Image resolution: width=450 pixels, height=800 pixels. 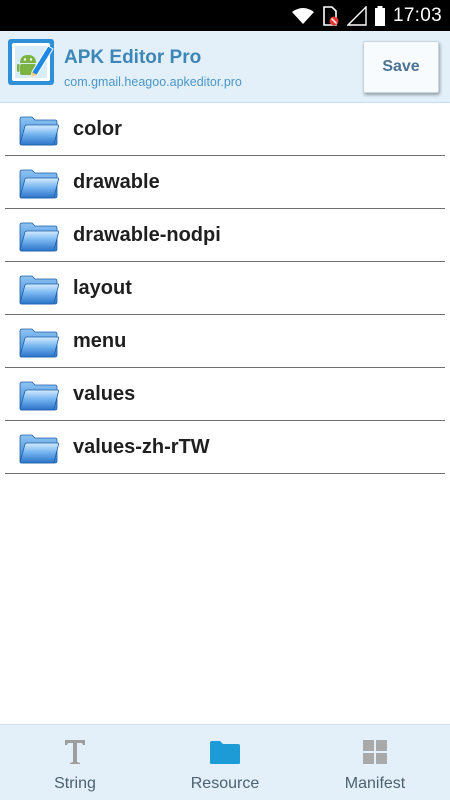 What do you see at coordinates (331, 15) in the screenshot?
I see `sim-blocked-icon` at bounding box center [331, 15].